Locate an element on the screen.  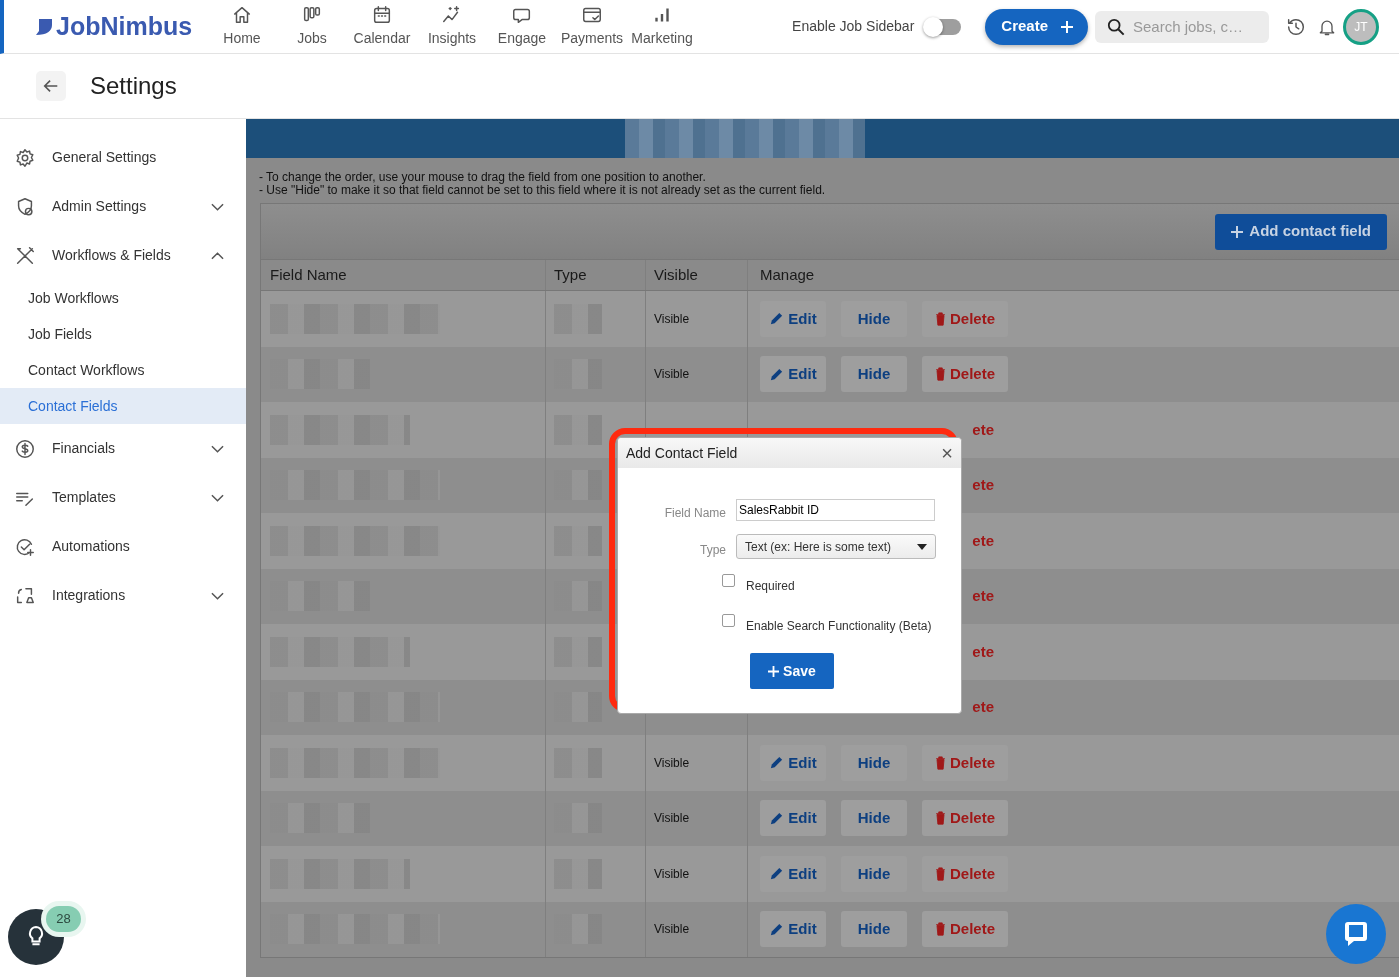
nav-link: Home is located at coordinates (242, 26).